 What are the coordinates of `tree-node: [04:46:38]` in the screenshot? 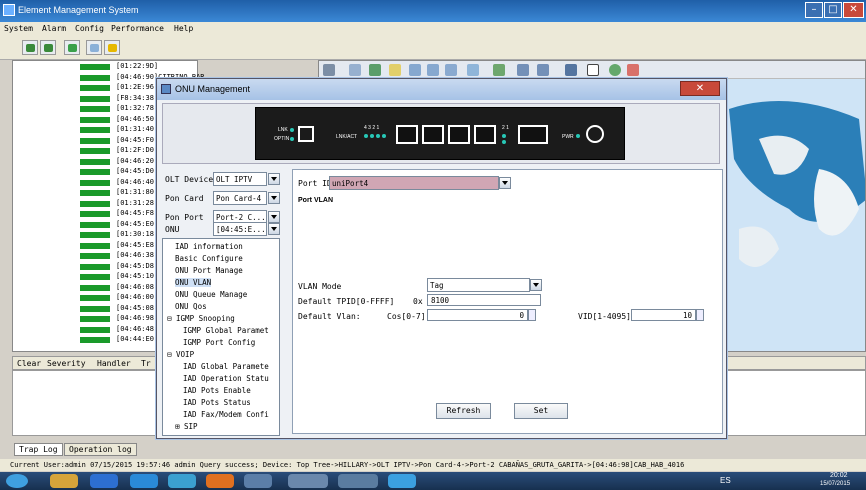 It's located at (119, 256).